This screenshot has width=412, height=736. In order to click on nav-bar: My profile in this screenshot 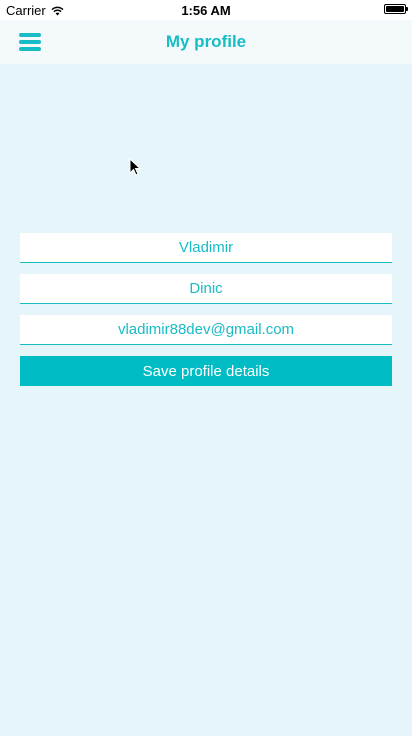, I will do `click(206, 42)`.